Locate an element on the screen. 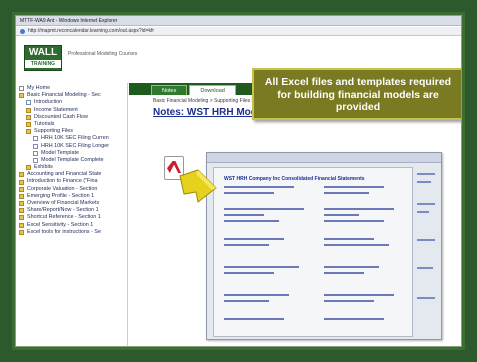  sidebar-item-label: Share/Report/Now - Section 1 is located at coordinates (63, 210).